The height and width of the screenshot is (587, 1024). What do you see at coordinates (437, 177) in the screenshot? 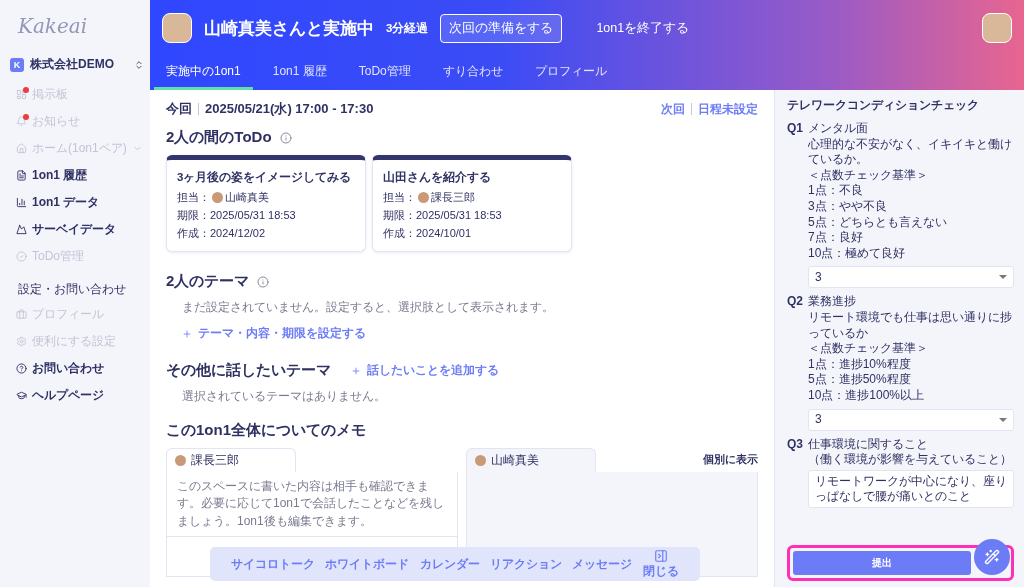
I see `todo-title: 山田さんを紹介する` at bounding box center [437, 177].